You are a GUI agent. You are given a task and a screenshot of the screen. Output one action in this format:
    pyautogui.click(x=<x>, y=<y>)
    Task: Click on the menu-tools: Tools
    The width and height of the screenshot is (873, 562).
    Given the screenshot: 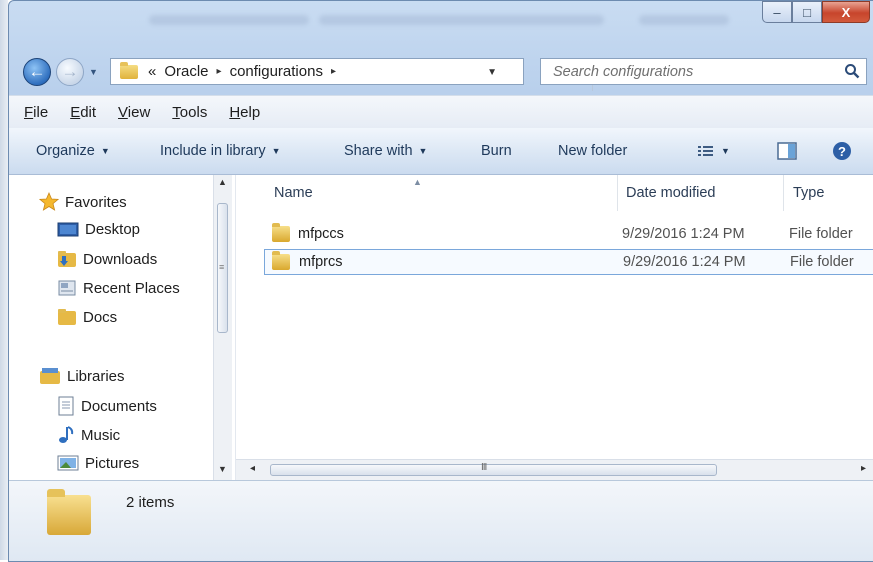 What is the action you would take?
    pyautogui.click(x=187, y=112)
    